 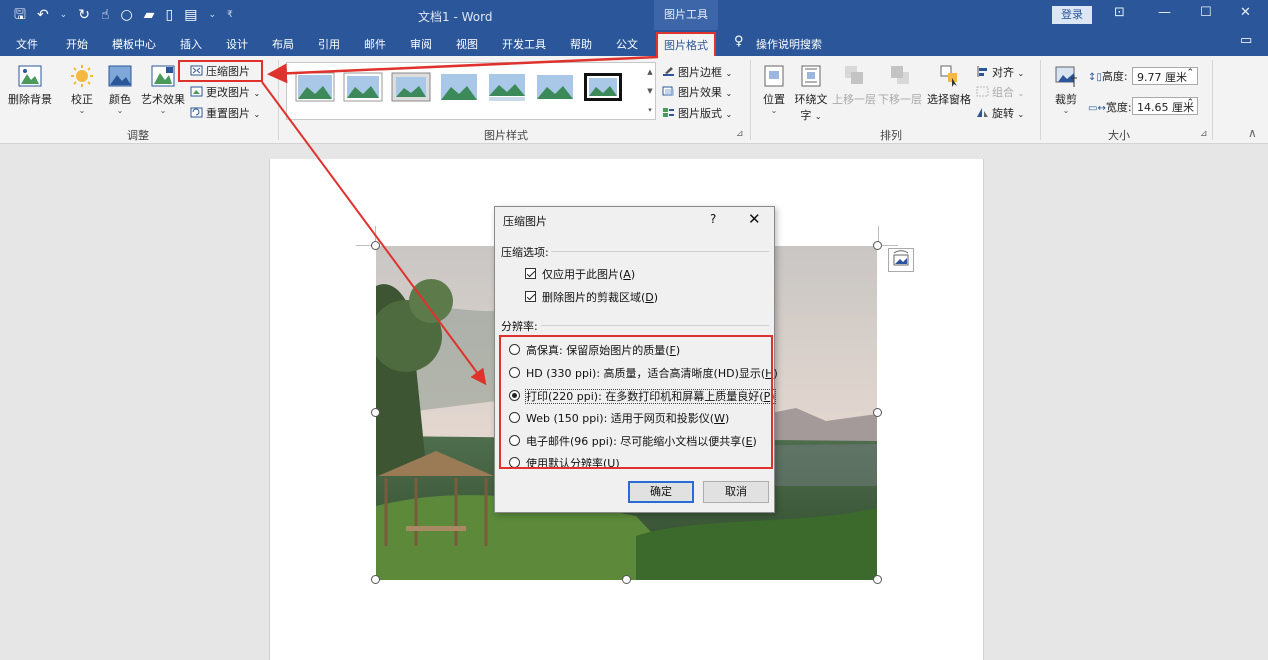 What do you see at coordinates (190, 15) in the screenshot?
I see `print-preview-icon: ▤` at bounding box center [190, 15].